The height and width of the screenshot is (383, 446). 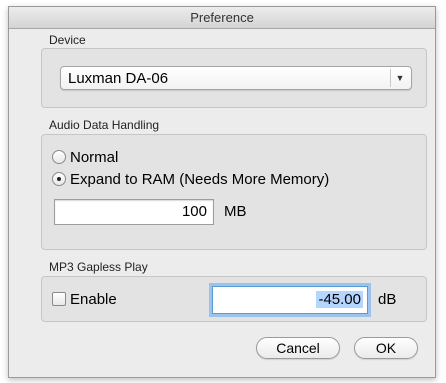 What do you see at coordinates (339, 299) in the screenshot?
I see `gapless-gain-value: -45.00` at bounding box center [339, 299].